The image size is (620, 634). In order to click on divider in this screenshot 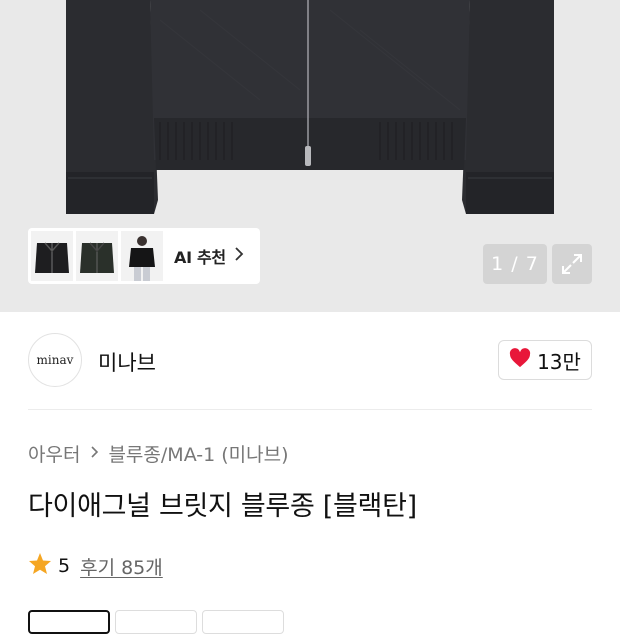, I will do `click(310, 409)`.